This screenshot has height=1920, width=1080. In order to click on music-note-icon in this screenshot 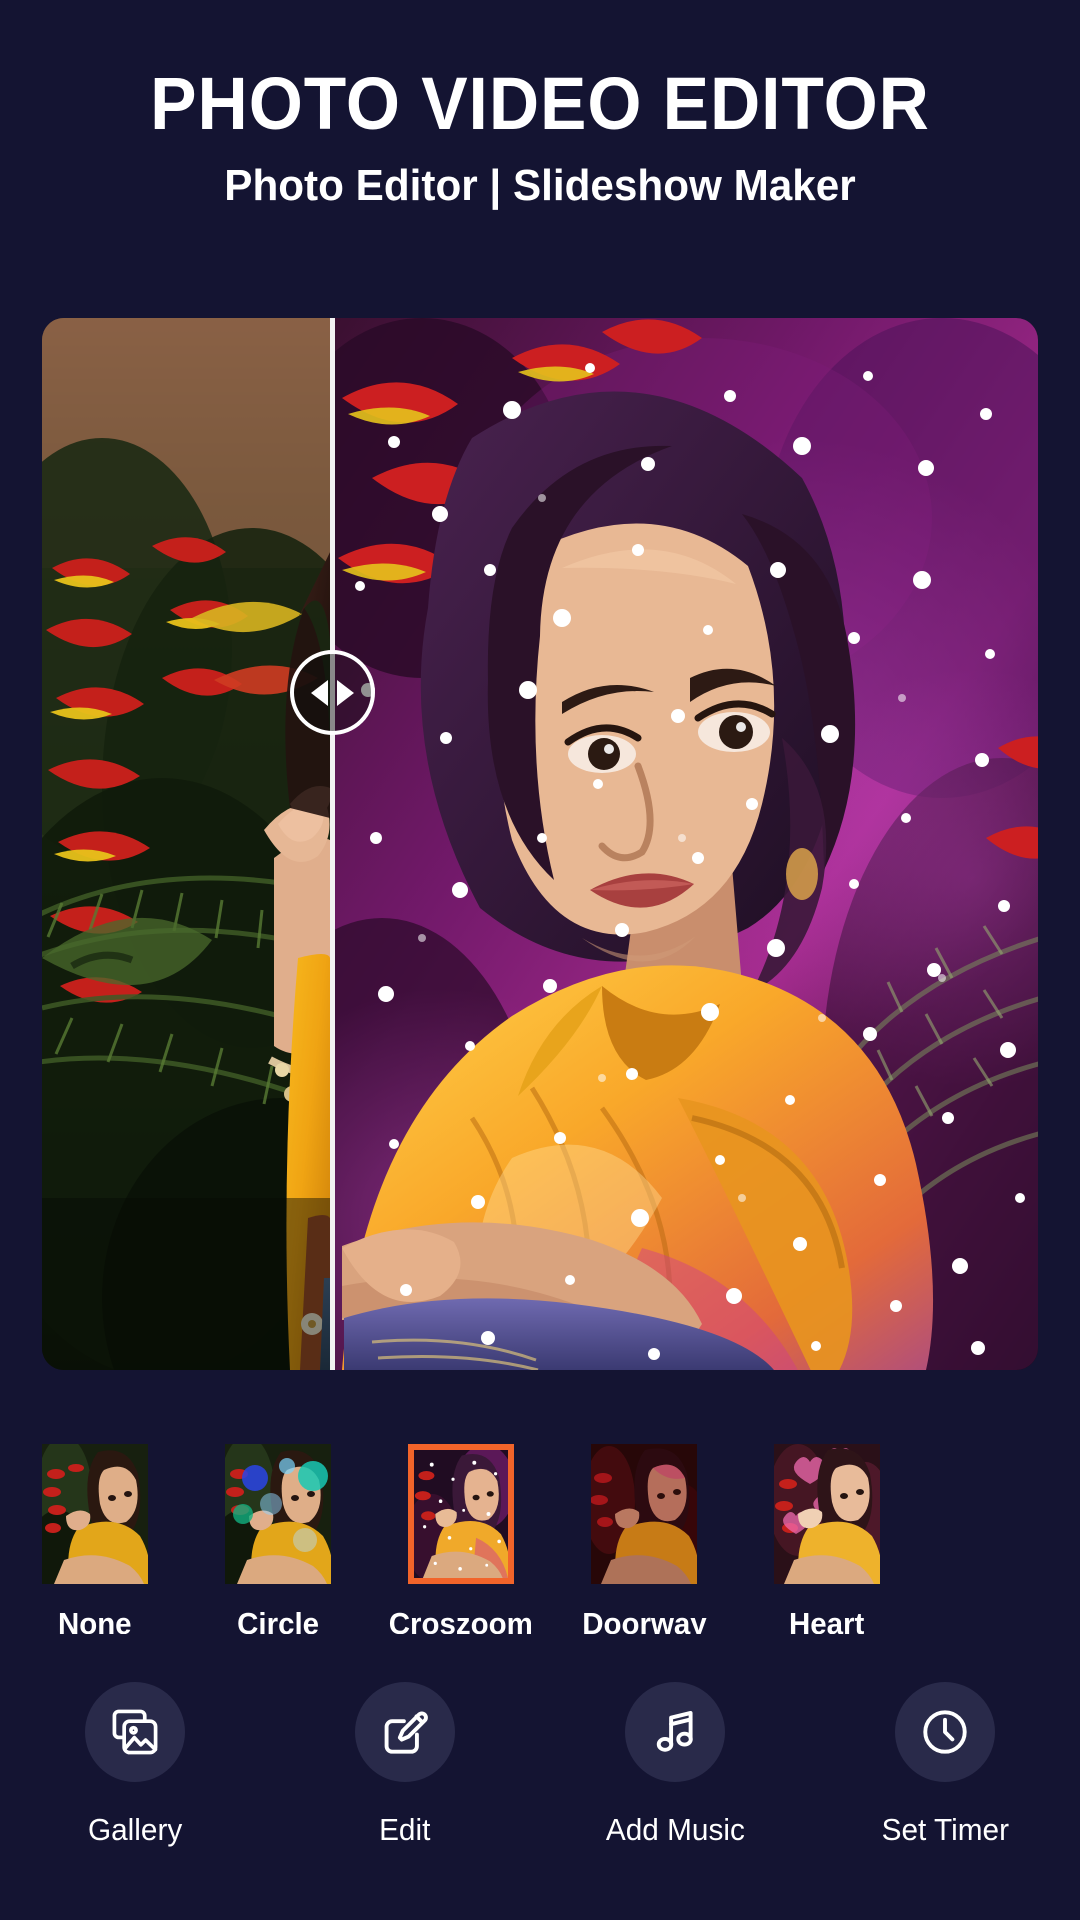, I will do `click(674, 1731)`.